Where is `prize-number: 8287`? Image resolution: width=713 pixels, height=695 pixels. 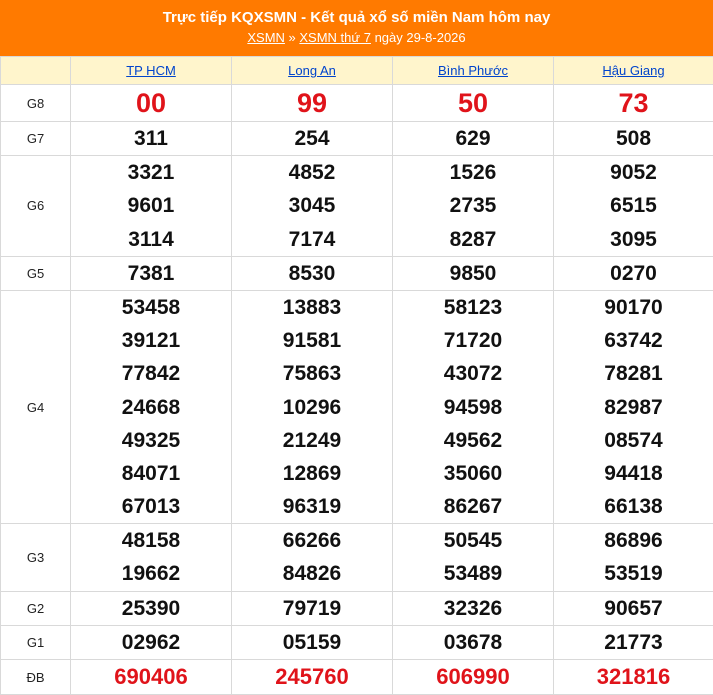 prize-number: 8287 is located at coordinates (473, 239).